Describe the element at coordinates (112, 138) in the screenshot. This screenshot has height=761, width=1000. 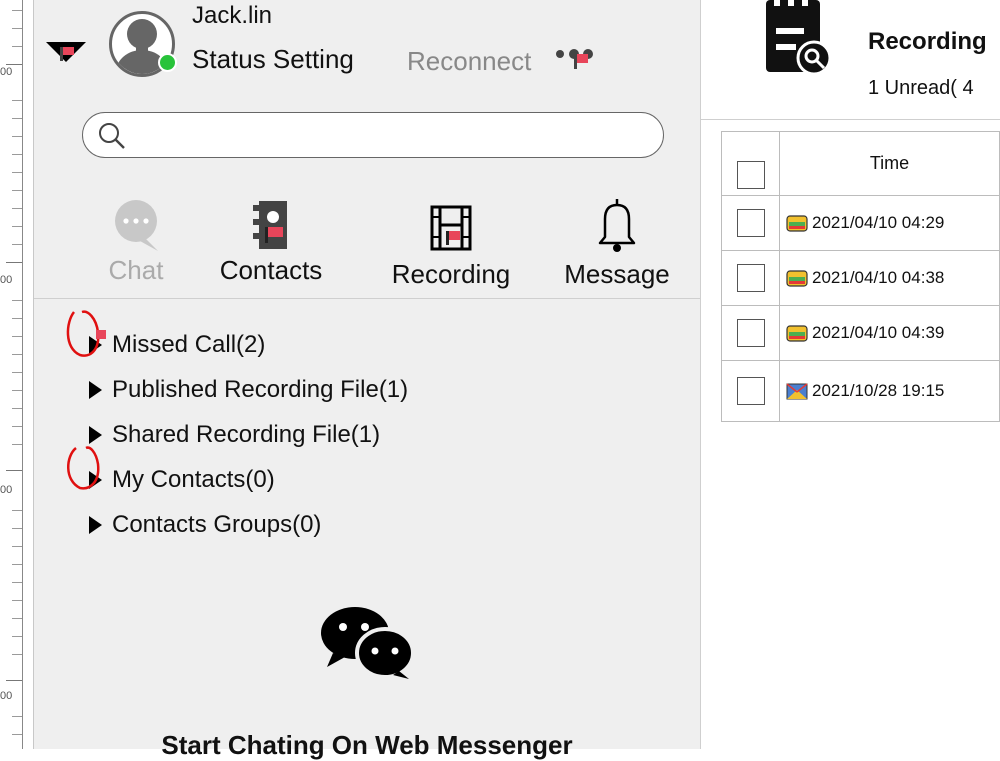
I see `search-icon` at that location.